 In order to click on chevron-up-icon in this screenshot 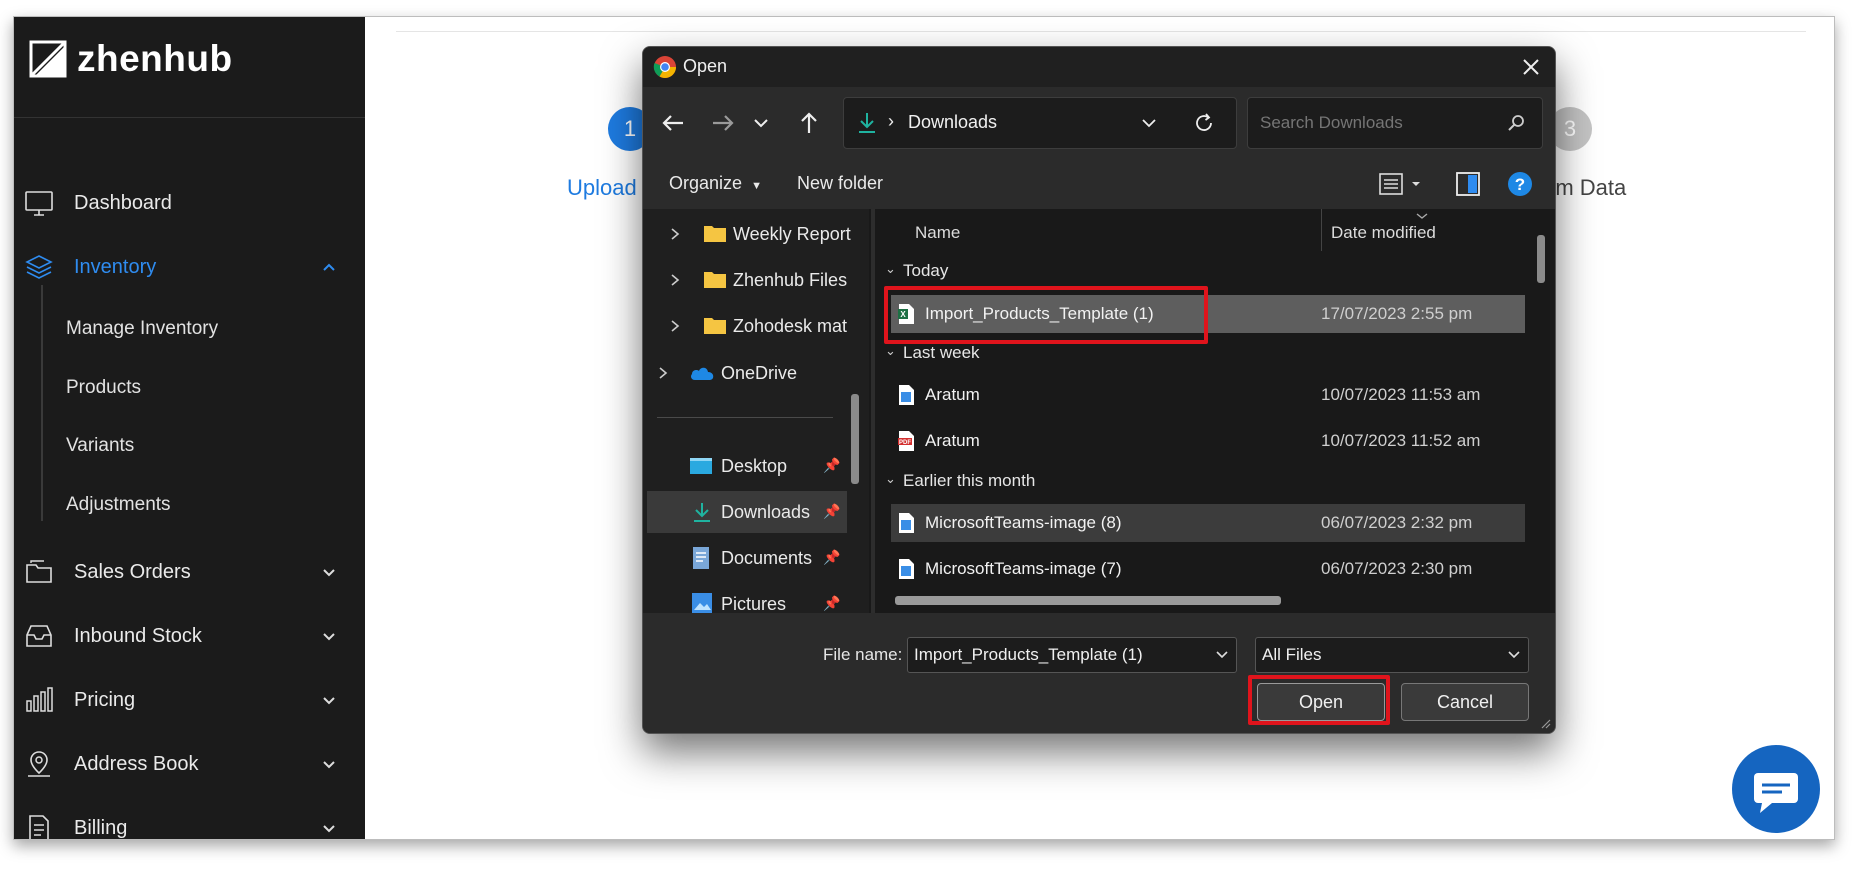, I will do `click(329, 267)`.